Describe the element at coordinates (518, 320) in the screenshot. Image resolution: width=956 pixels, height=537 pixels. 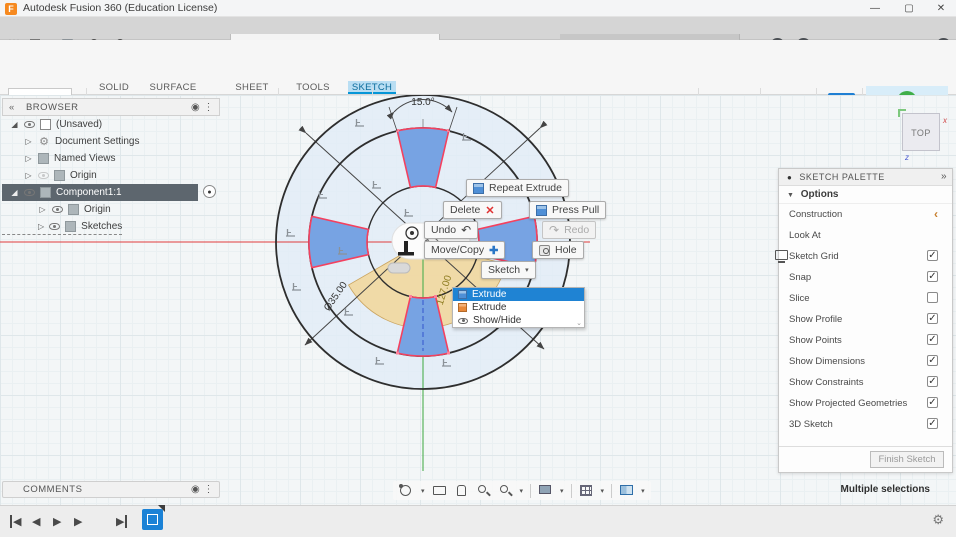
I see `submenu-show-hide: Show/Hide` at that location.